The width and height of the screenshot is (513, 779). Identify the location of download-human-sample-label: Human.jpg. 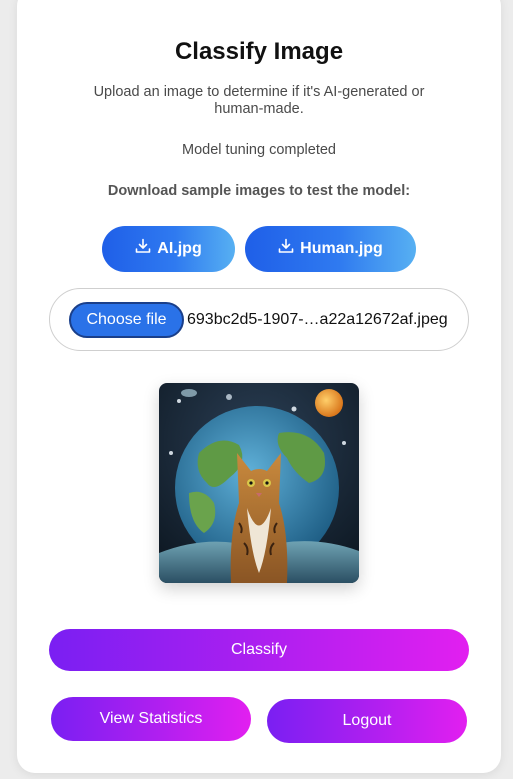
(341, 248).